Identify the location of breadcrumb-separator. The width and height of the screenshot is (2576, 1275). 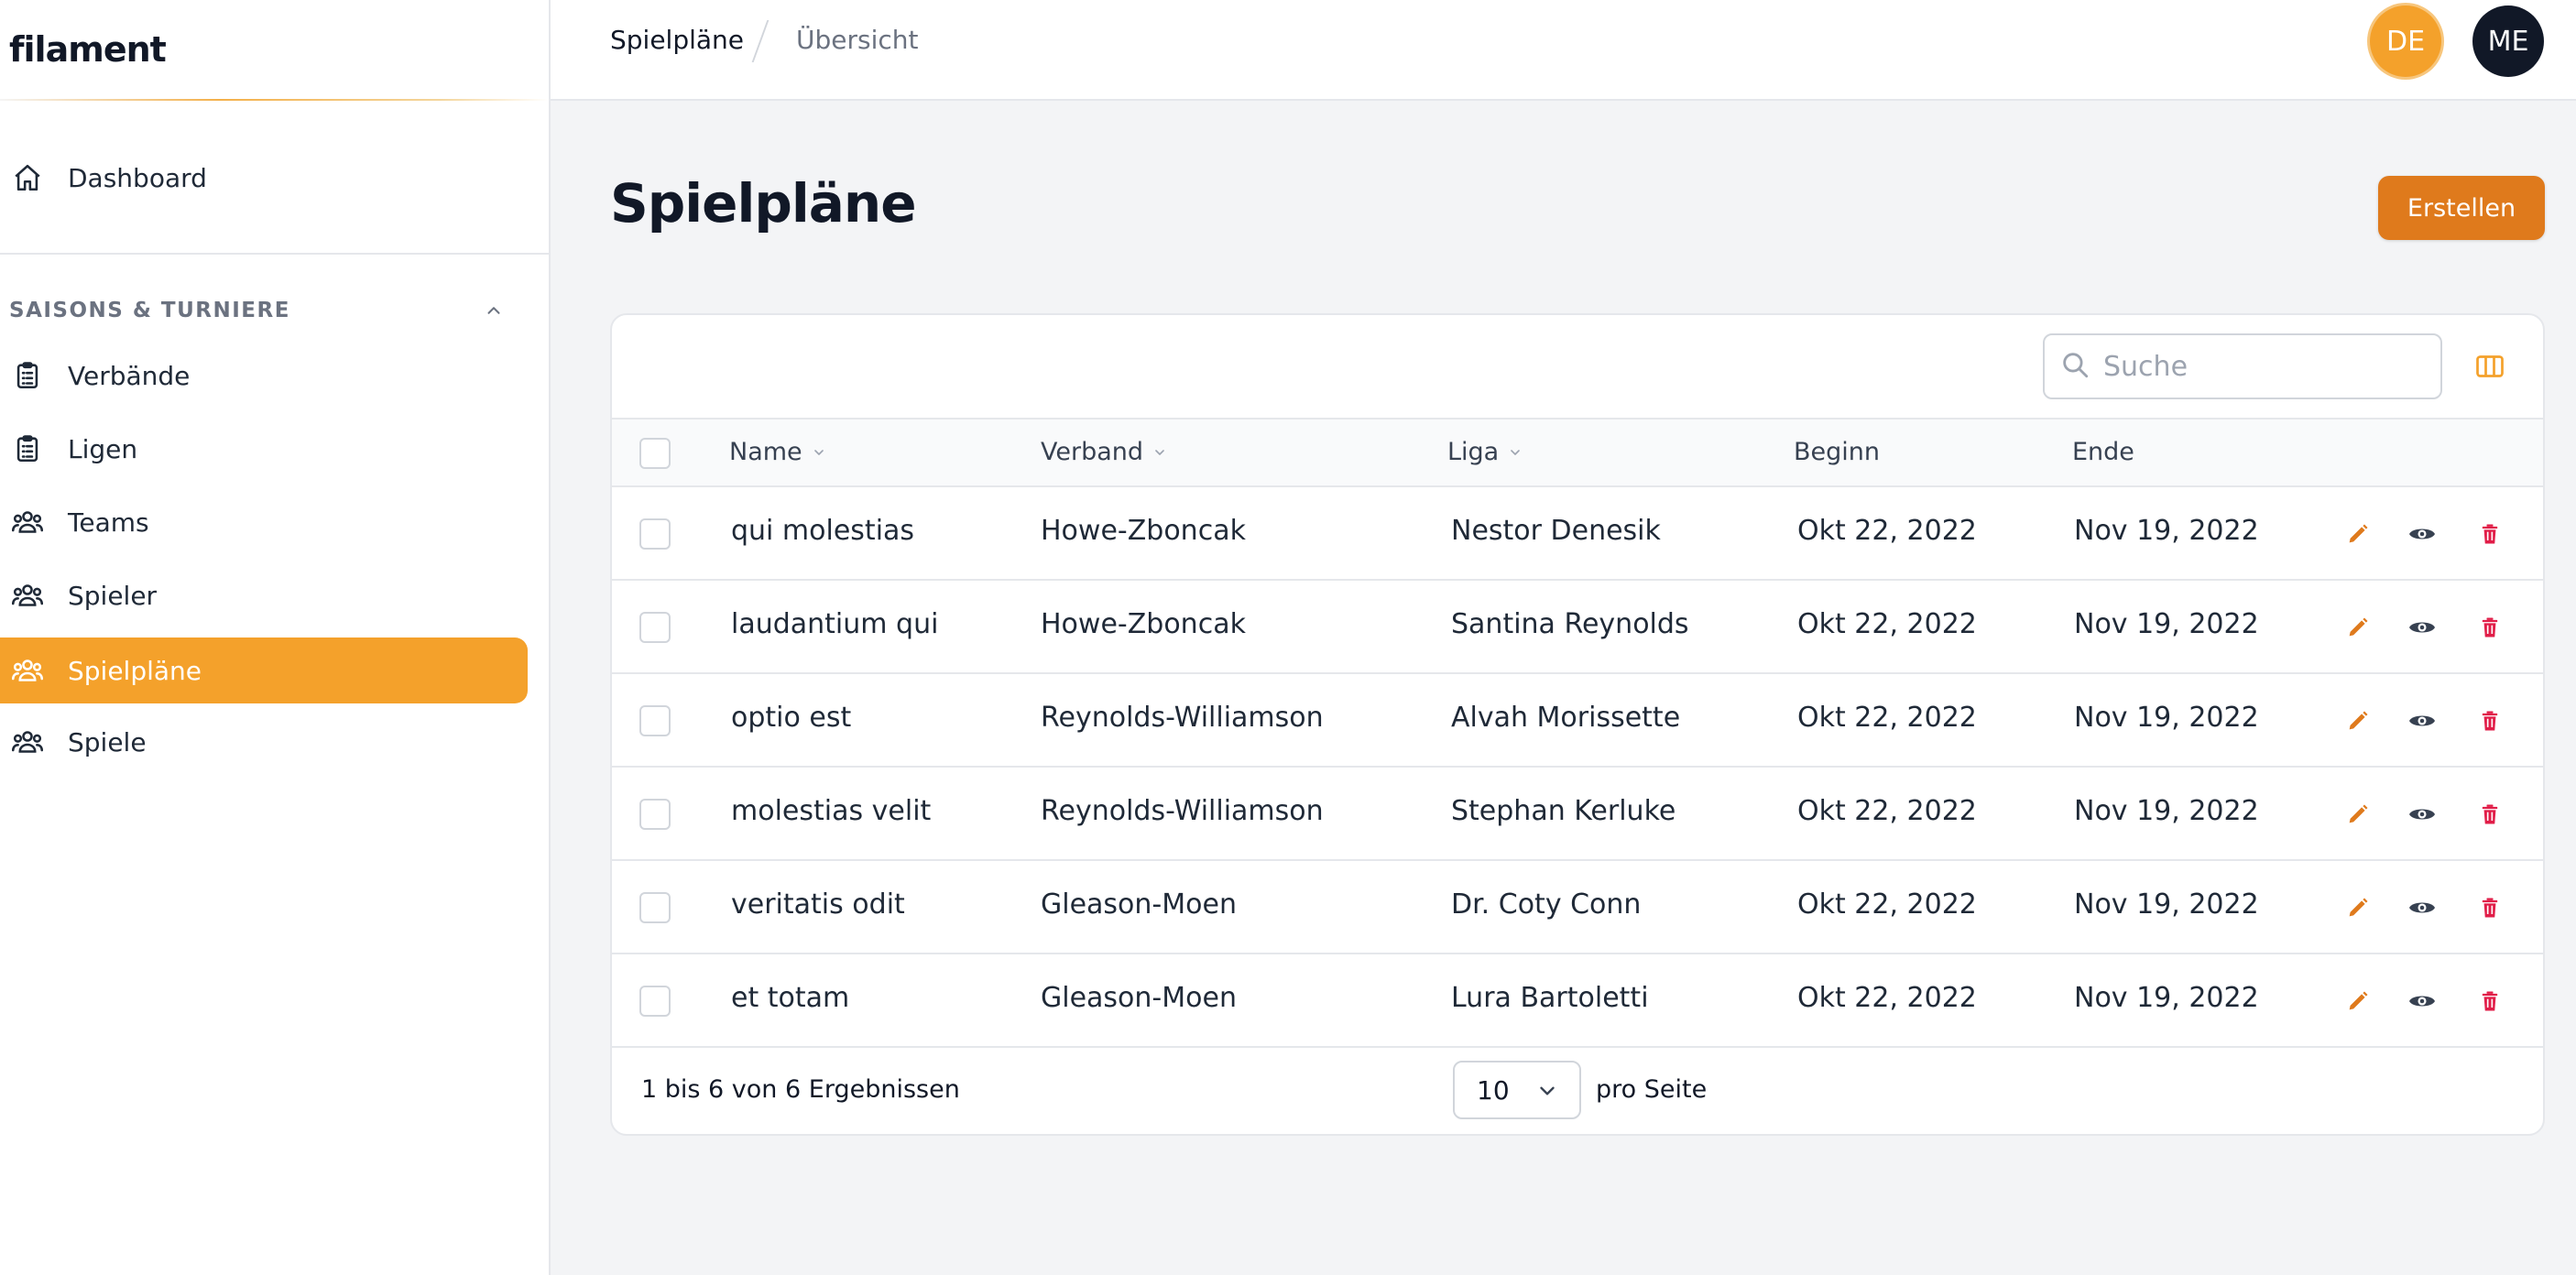
(761, 41).